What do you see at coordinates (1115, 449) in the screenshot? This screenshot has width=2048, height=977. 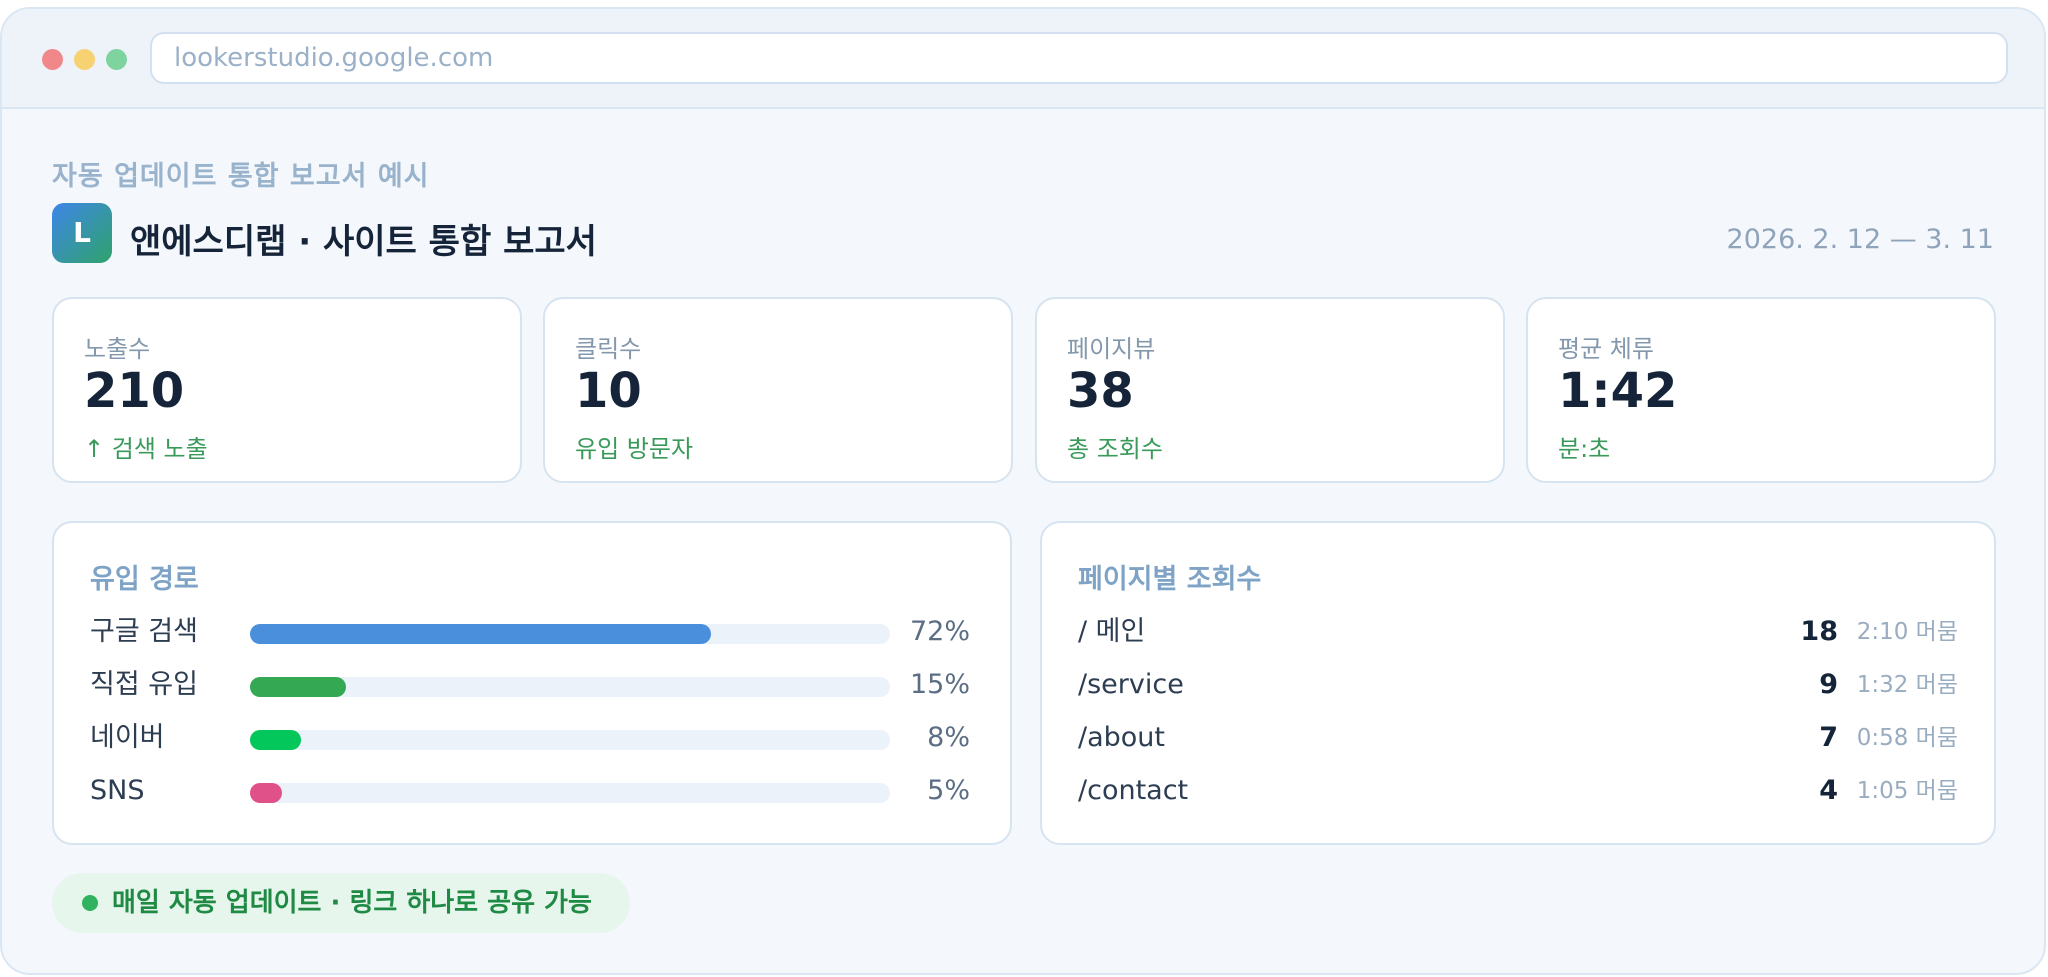 I see `kpi-subtext: 총 조회수` at bounding box center [1115, 449].